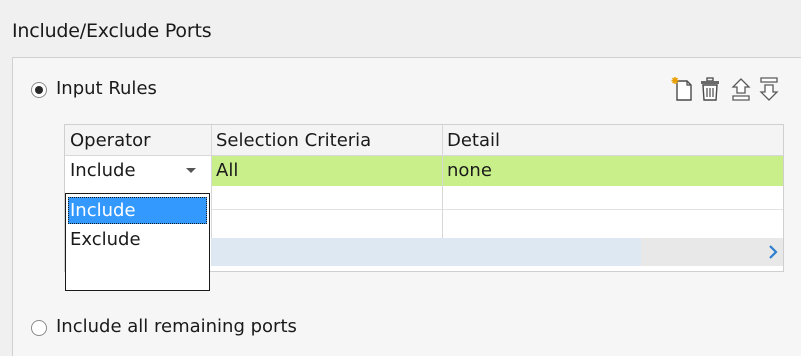 The height and width of the screenshot is (356, 801). Describe the element at coordinates (106, 88) in the screenshot. I see `input-rules-label: Input Rules` at that location.